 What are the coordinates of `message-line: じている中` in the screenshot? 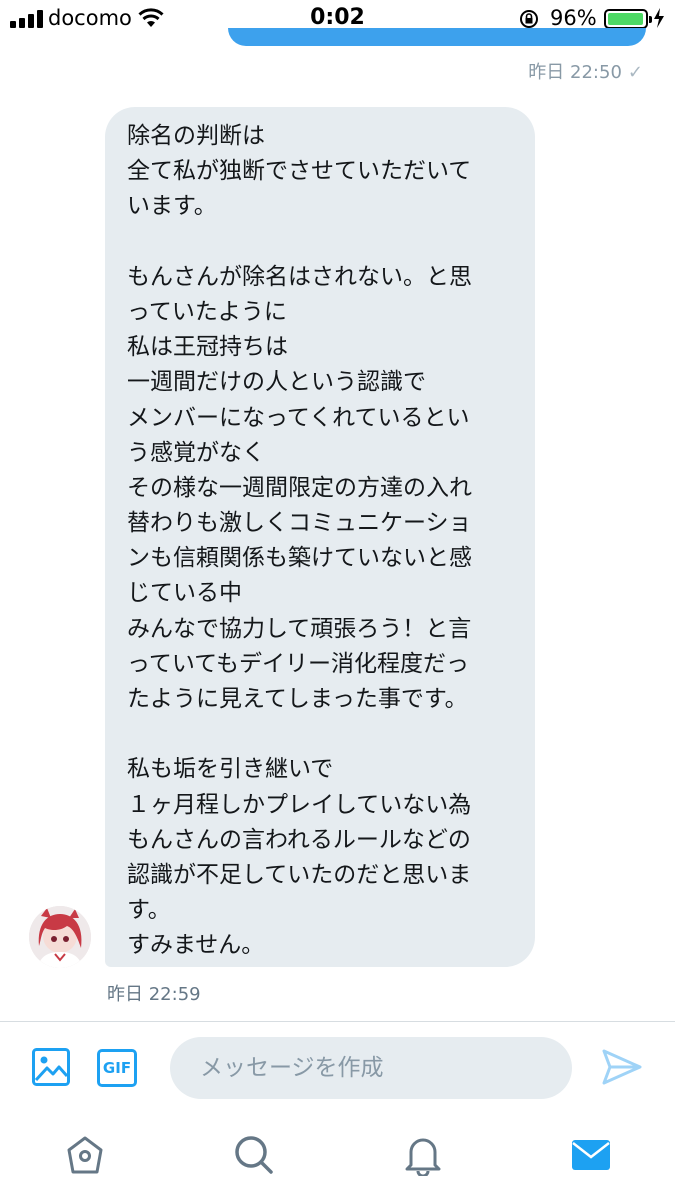 It's located at (184, 593).